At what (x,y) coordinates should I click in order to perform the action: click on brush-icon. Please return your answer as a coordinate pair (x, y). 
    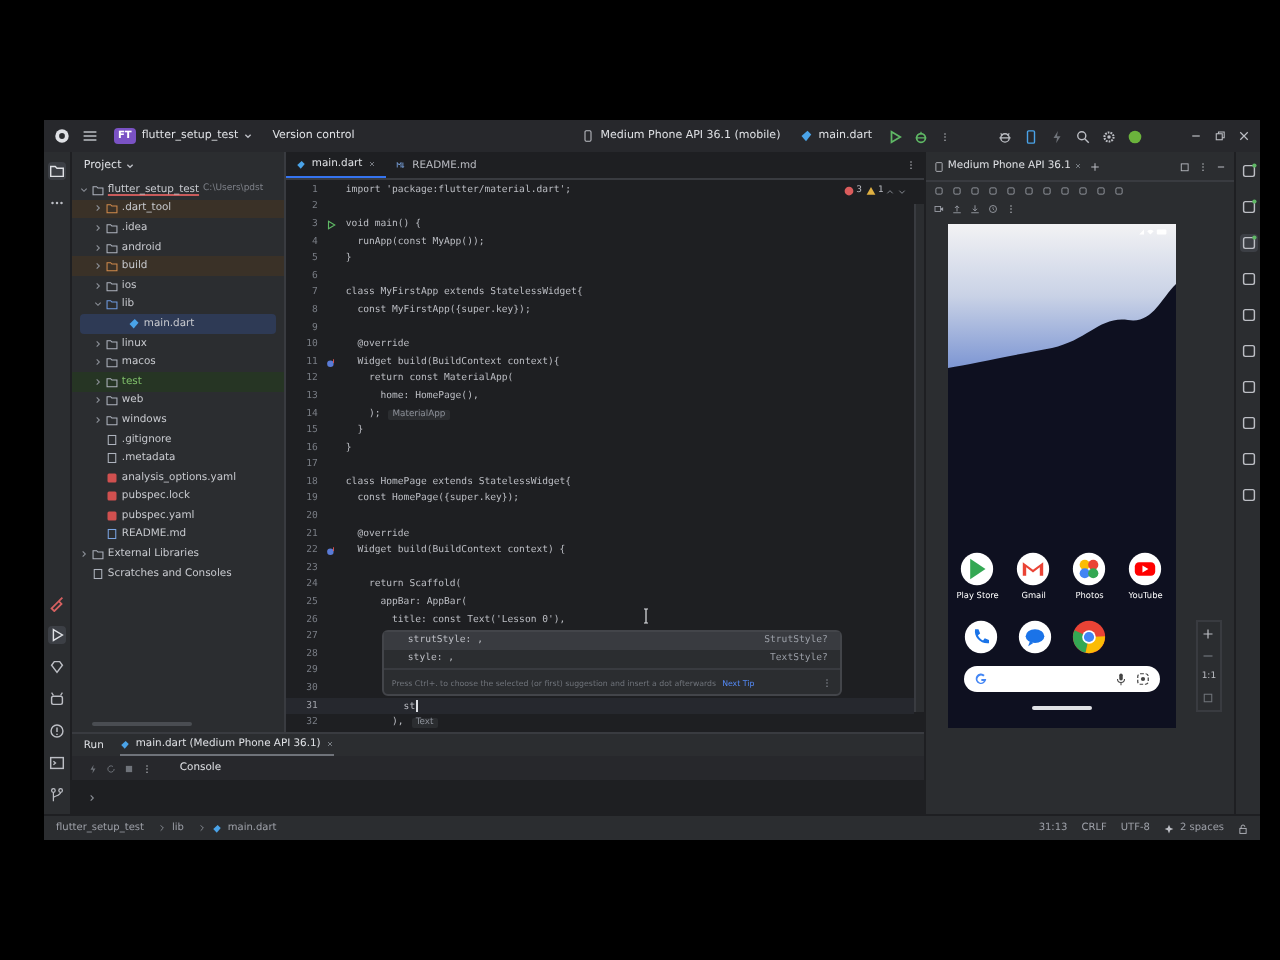
    Looking at the image, I should click on (56, 603).